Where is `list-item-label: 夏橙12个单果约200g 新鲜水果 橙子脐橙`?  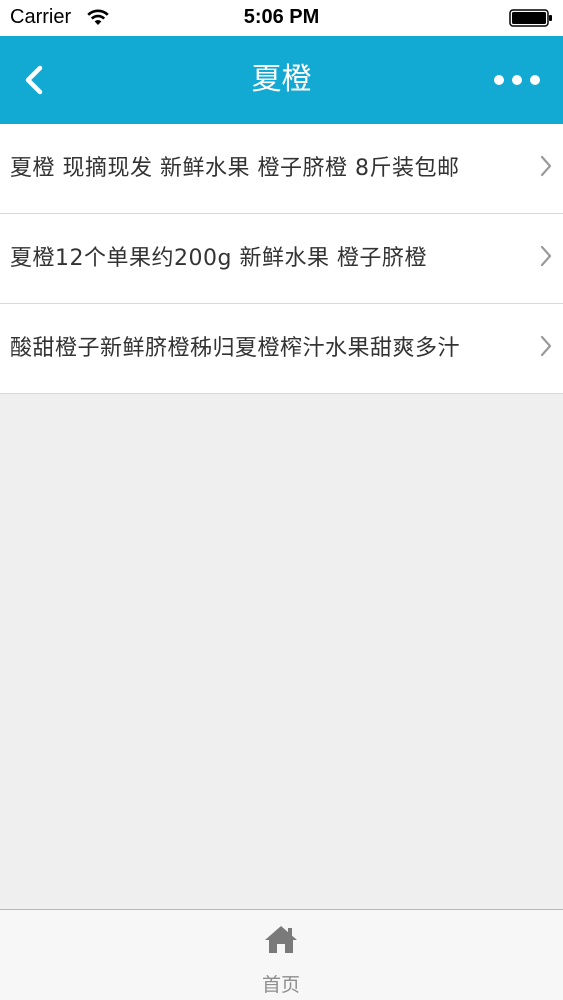 list-item-label: 夏橙12个单果约200g 新鲜水果 橙子脐橙 is located at coordinates (218, 258).